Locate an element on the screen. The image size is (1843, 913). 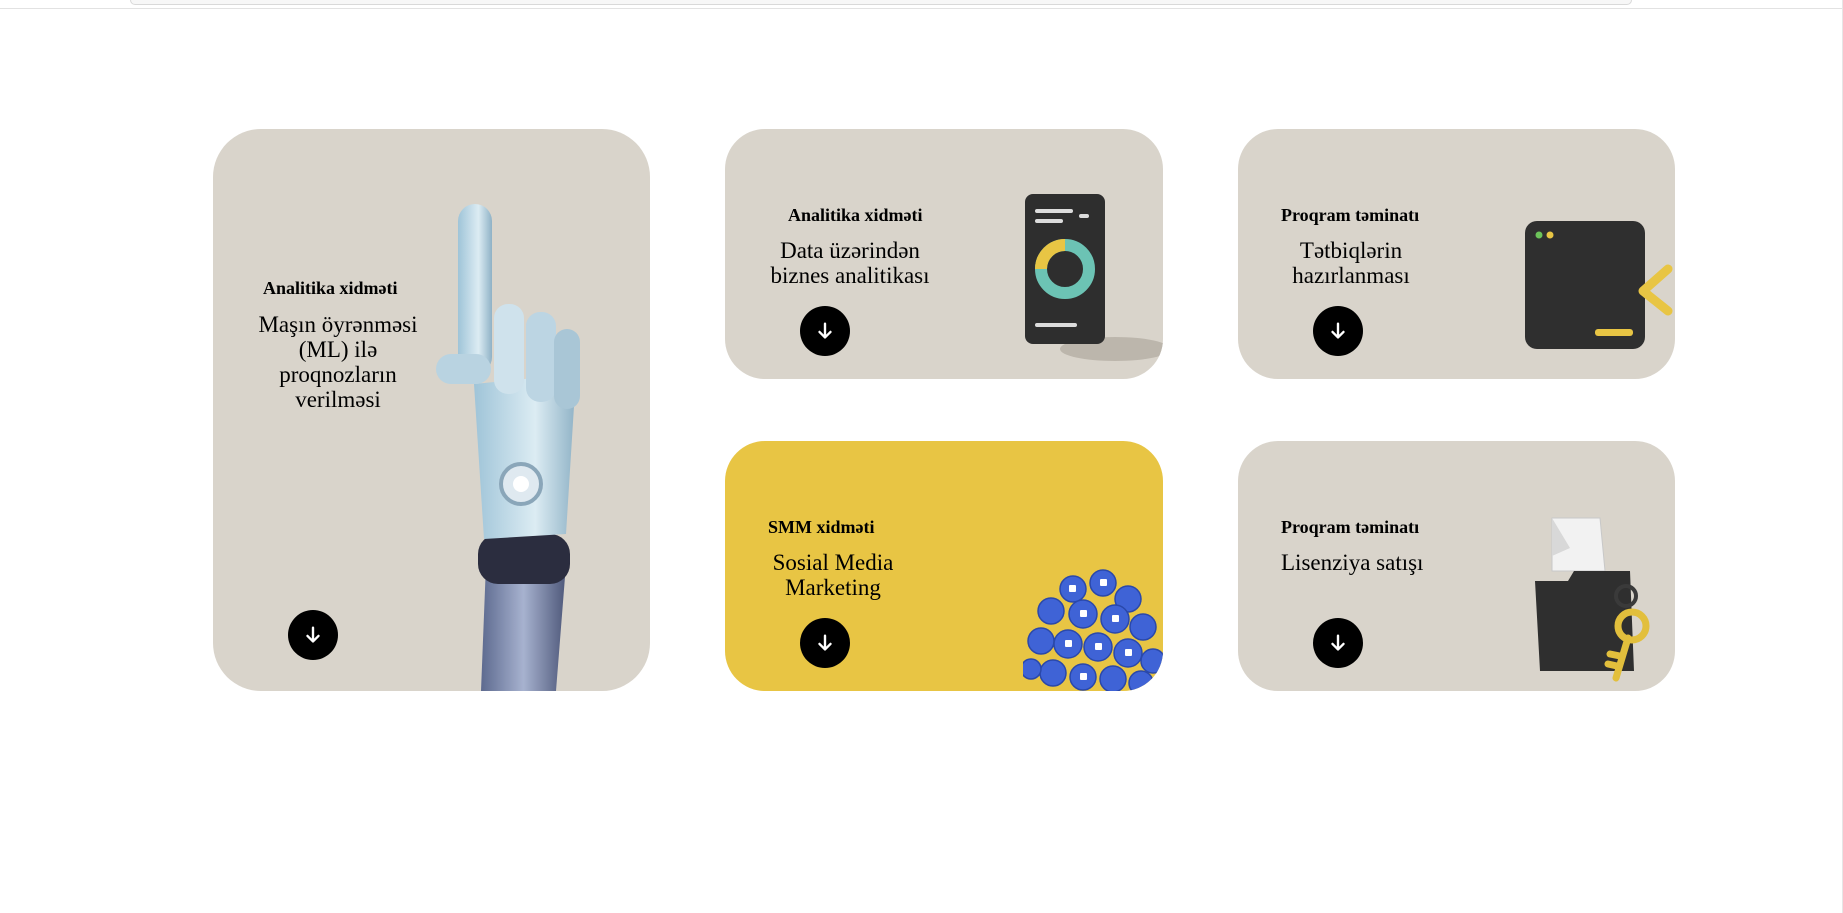
folder-key-icon is located at coordinates (1592, 599).